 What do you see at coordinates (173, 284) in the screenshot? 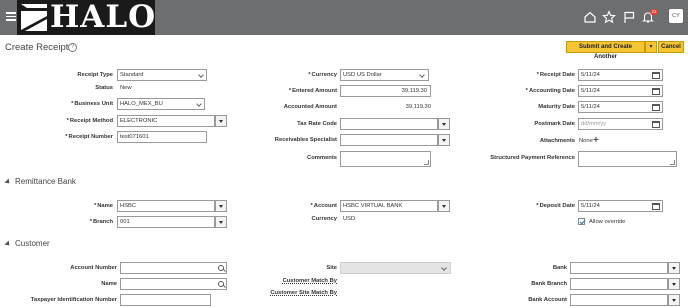
I see `customer-name-input` at bounding box center [173, 284].